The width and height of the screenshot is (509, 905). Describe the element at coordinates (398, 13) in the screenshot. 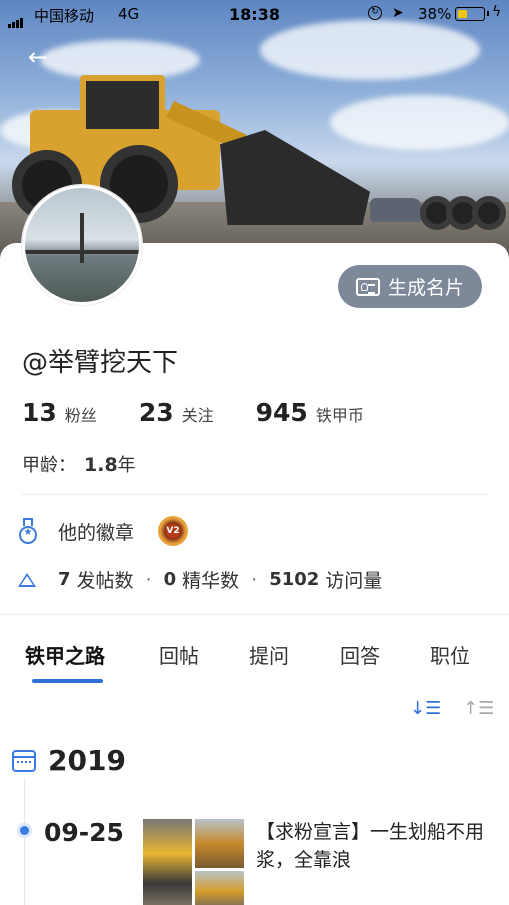

I see `location-icon: ➤` at that location.